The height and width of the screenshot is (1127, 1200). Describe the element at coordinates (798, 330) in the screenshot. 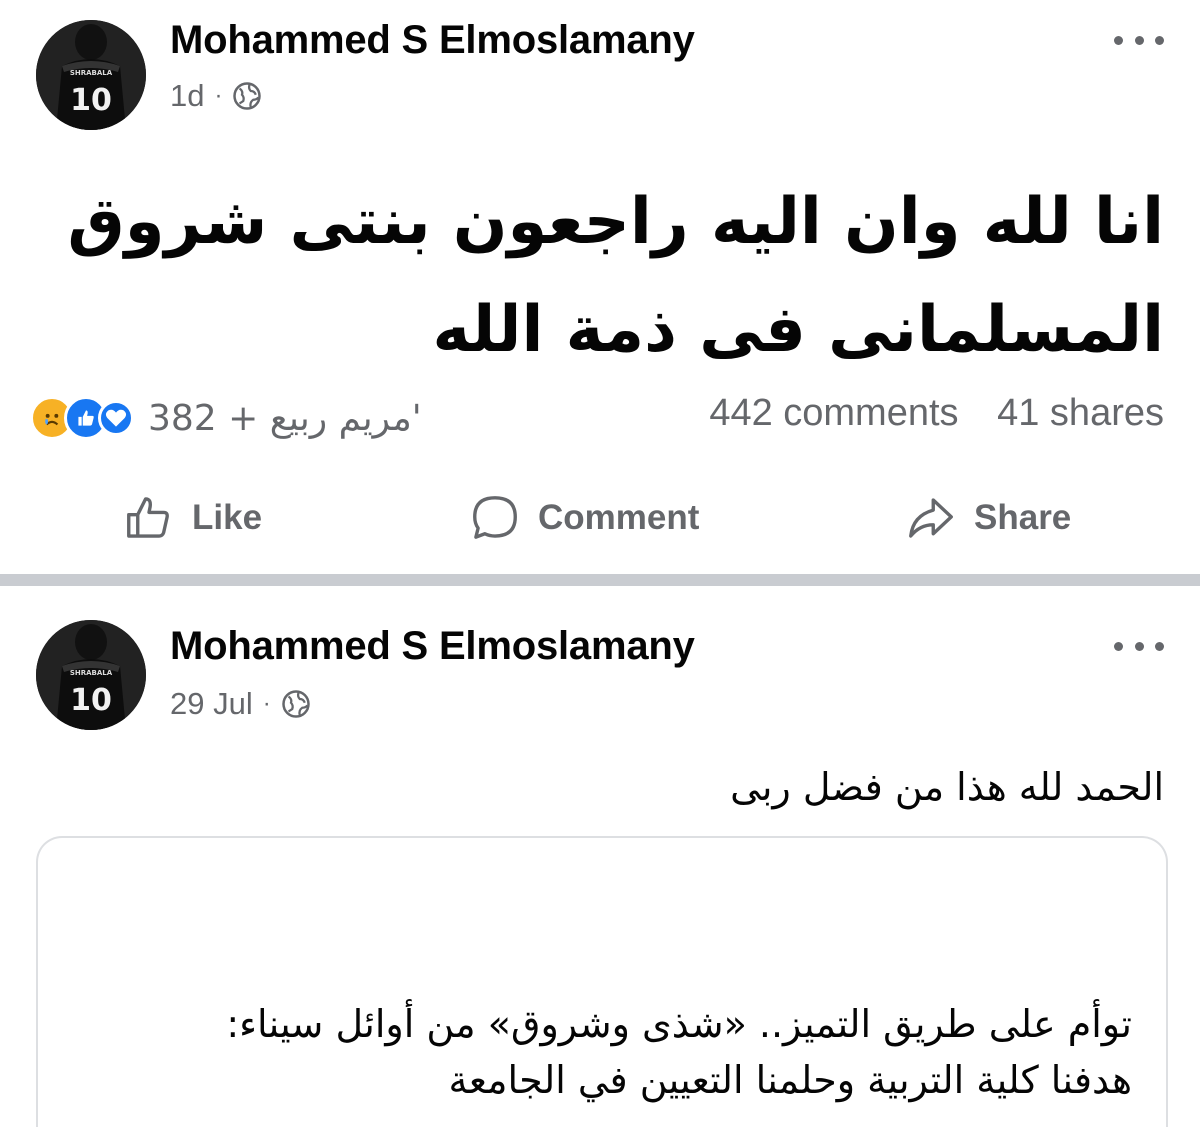

I see `post-body-line: المسلمانى فى ذمة الله` at that location.